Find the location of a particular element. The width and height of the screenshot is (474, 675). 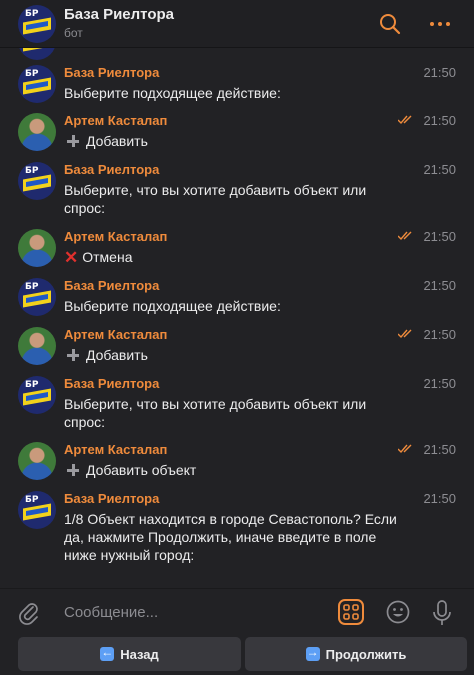

continue-button-label: Продолжить is located at coordinates (366, 654).